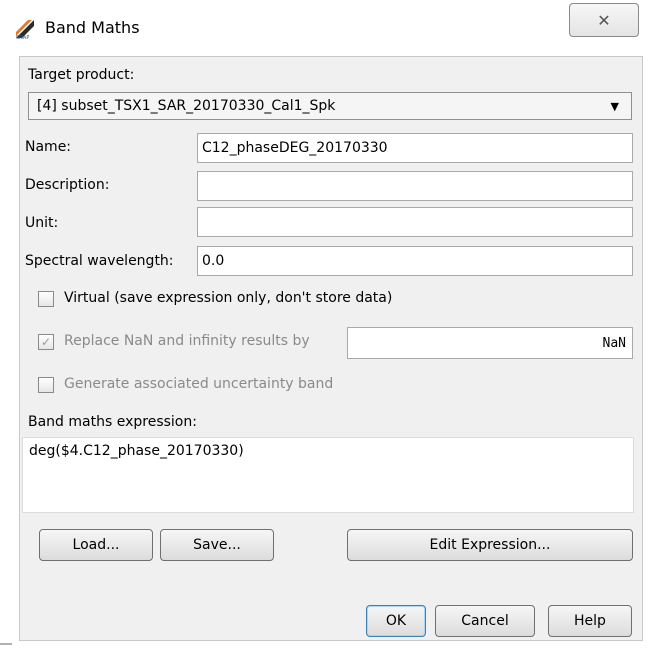  Describe the element at coordinates (186, 106) in the screenshot. I see `target-product-value: [4] subset_TSX1_SAR_20170330_Cal1_Spk` at that location.